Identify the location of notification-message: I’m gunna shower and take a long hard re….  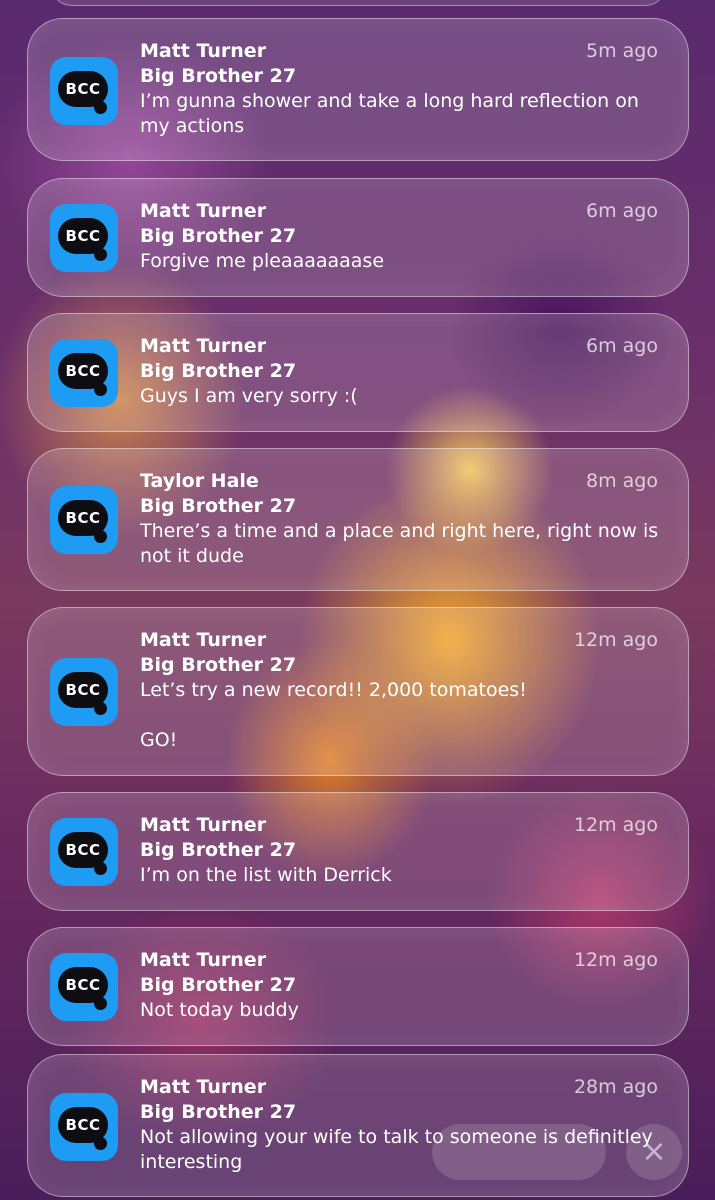
(392, 113).